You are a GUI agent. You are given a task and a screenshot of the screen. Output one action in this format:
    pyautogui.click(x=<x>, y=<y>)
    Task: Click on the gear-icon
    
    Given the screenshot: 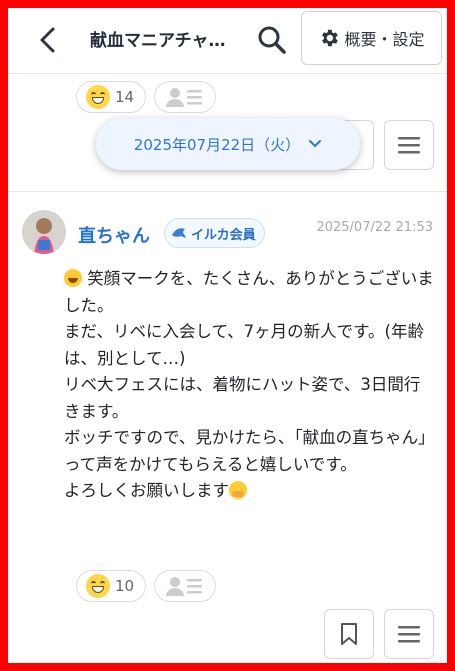 What is the action you would take?
    pyautogui.click(x=330, y=38)
    